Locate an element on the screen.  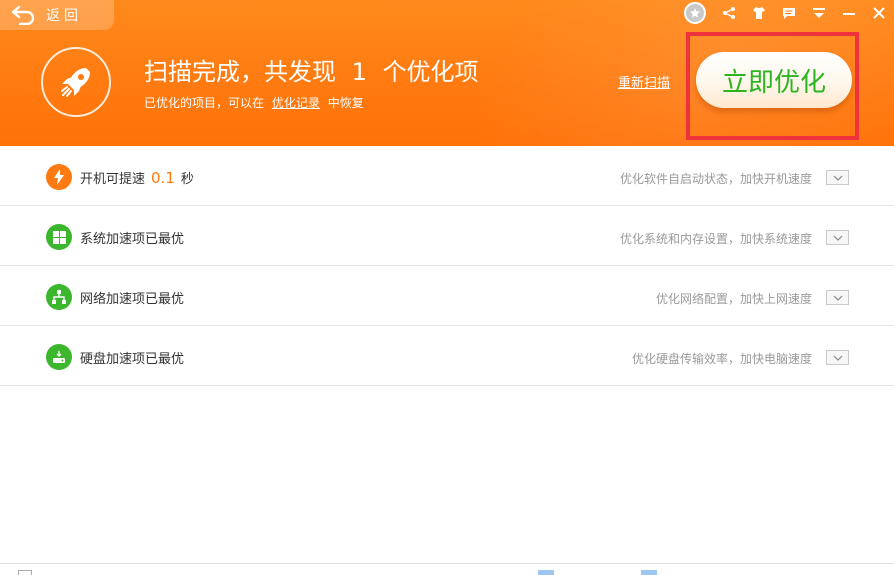
scan-result-subtitle: 已优化的项目，可以在 优化记录 中恢复 is located at coordinates (254, 102).